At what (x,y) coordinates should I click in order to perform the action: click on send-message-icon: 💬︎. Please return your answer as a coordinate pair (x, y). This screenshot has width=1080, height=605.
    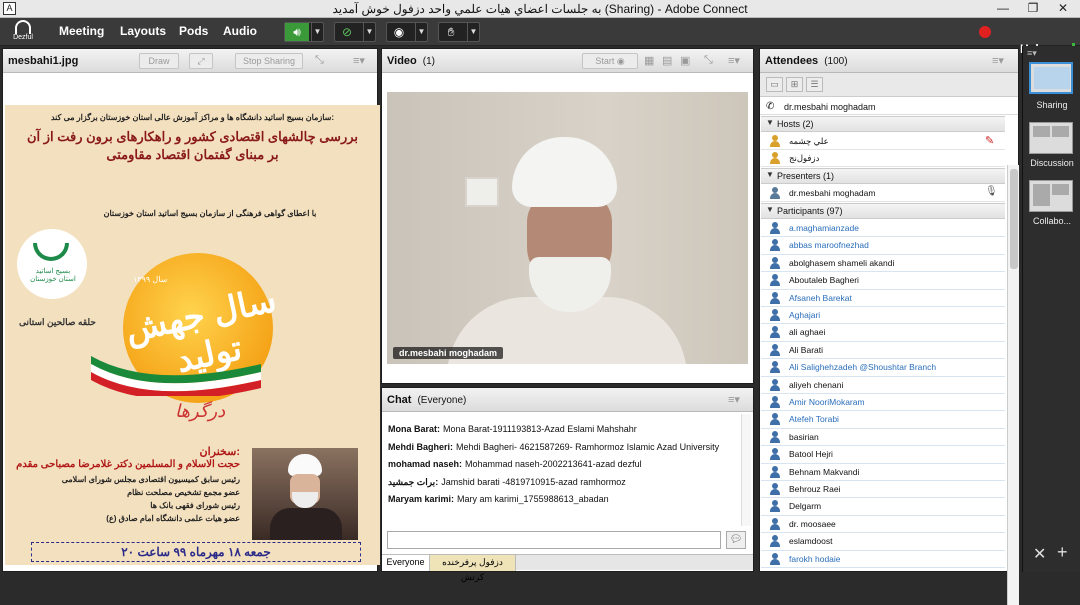
    Looking at the image, I should click on (736, 540).